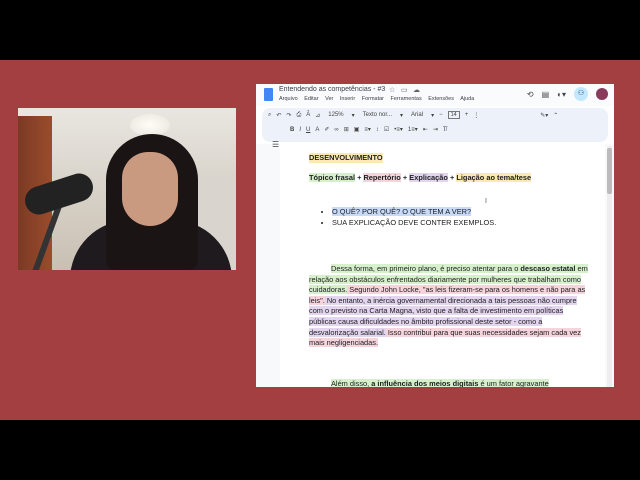 The width and height of the screenshot is (640, 480). What do you see at coordinates (467, 99) in the screenshot?
I see `menu-ajuda: Ajuda` at bounding box center [467, 99].